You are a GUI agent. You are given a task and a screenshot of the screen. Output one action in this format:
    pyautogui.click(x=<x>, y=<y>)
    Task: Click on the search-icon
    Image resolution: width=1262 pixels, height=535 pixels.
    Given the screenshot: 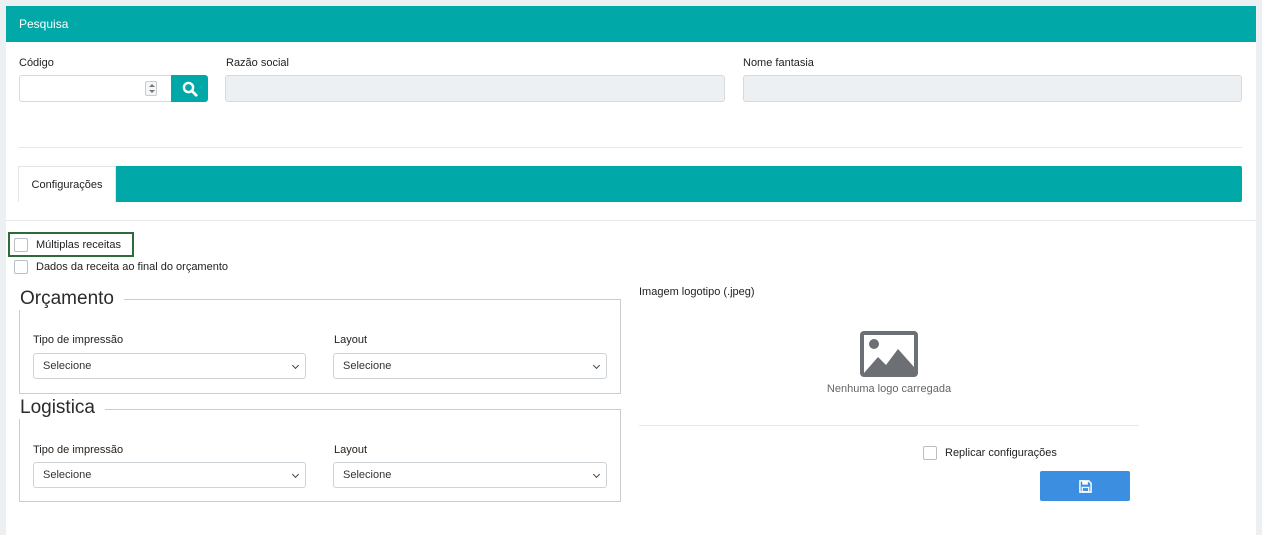 What is the action you would take?
    pyautogui.click(x=190, y=89)
    